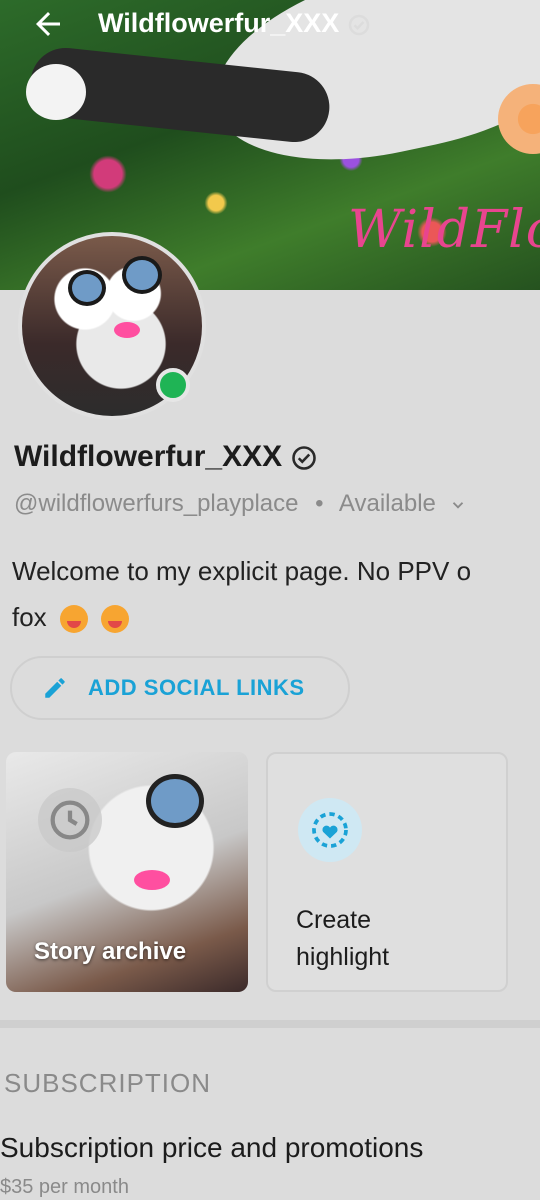 The height and width of the screenshot is (1200, 540). I want to click on story-thumb-eye, so click(175, 801).